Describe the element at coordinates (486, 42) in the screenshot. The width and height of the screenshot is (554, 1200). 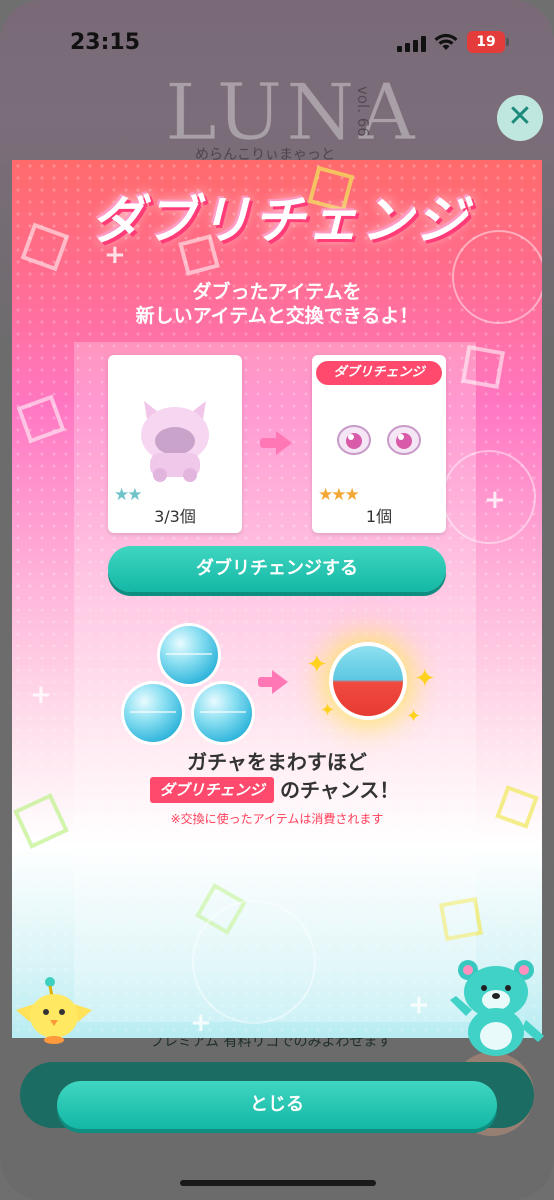
I see `battery-indicator: 19` at that location.